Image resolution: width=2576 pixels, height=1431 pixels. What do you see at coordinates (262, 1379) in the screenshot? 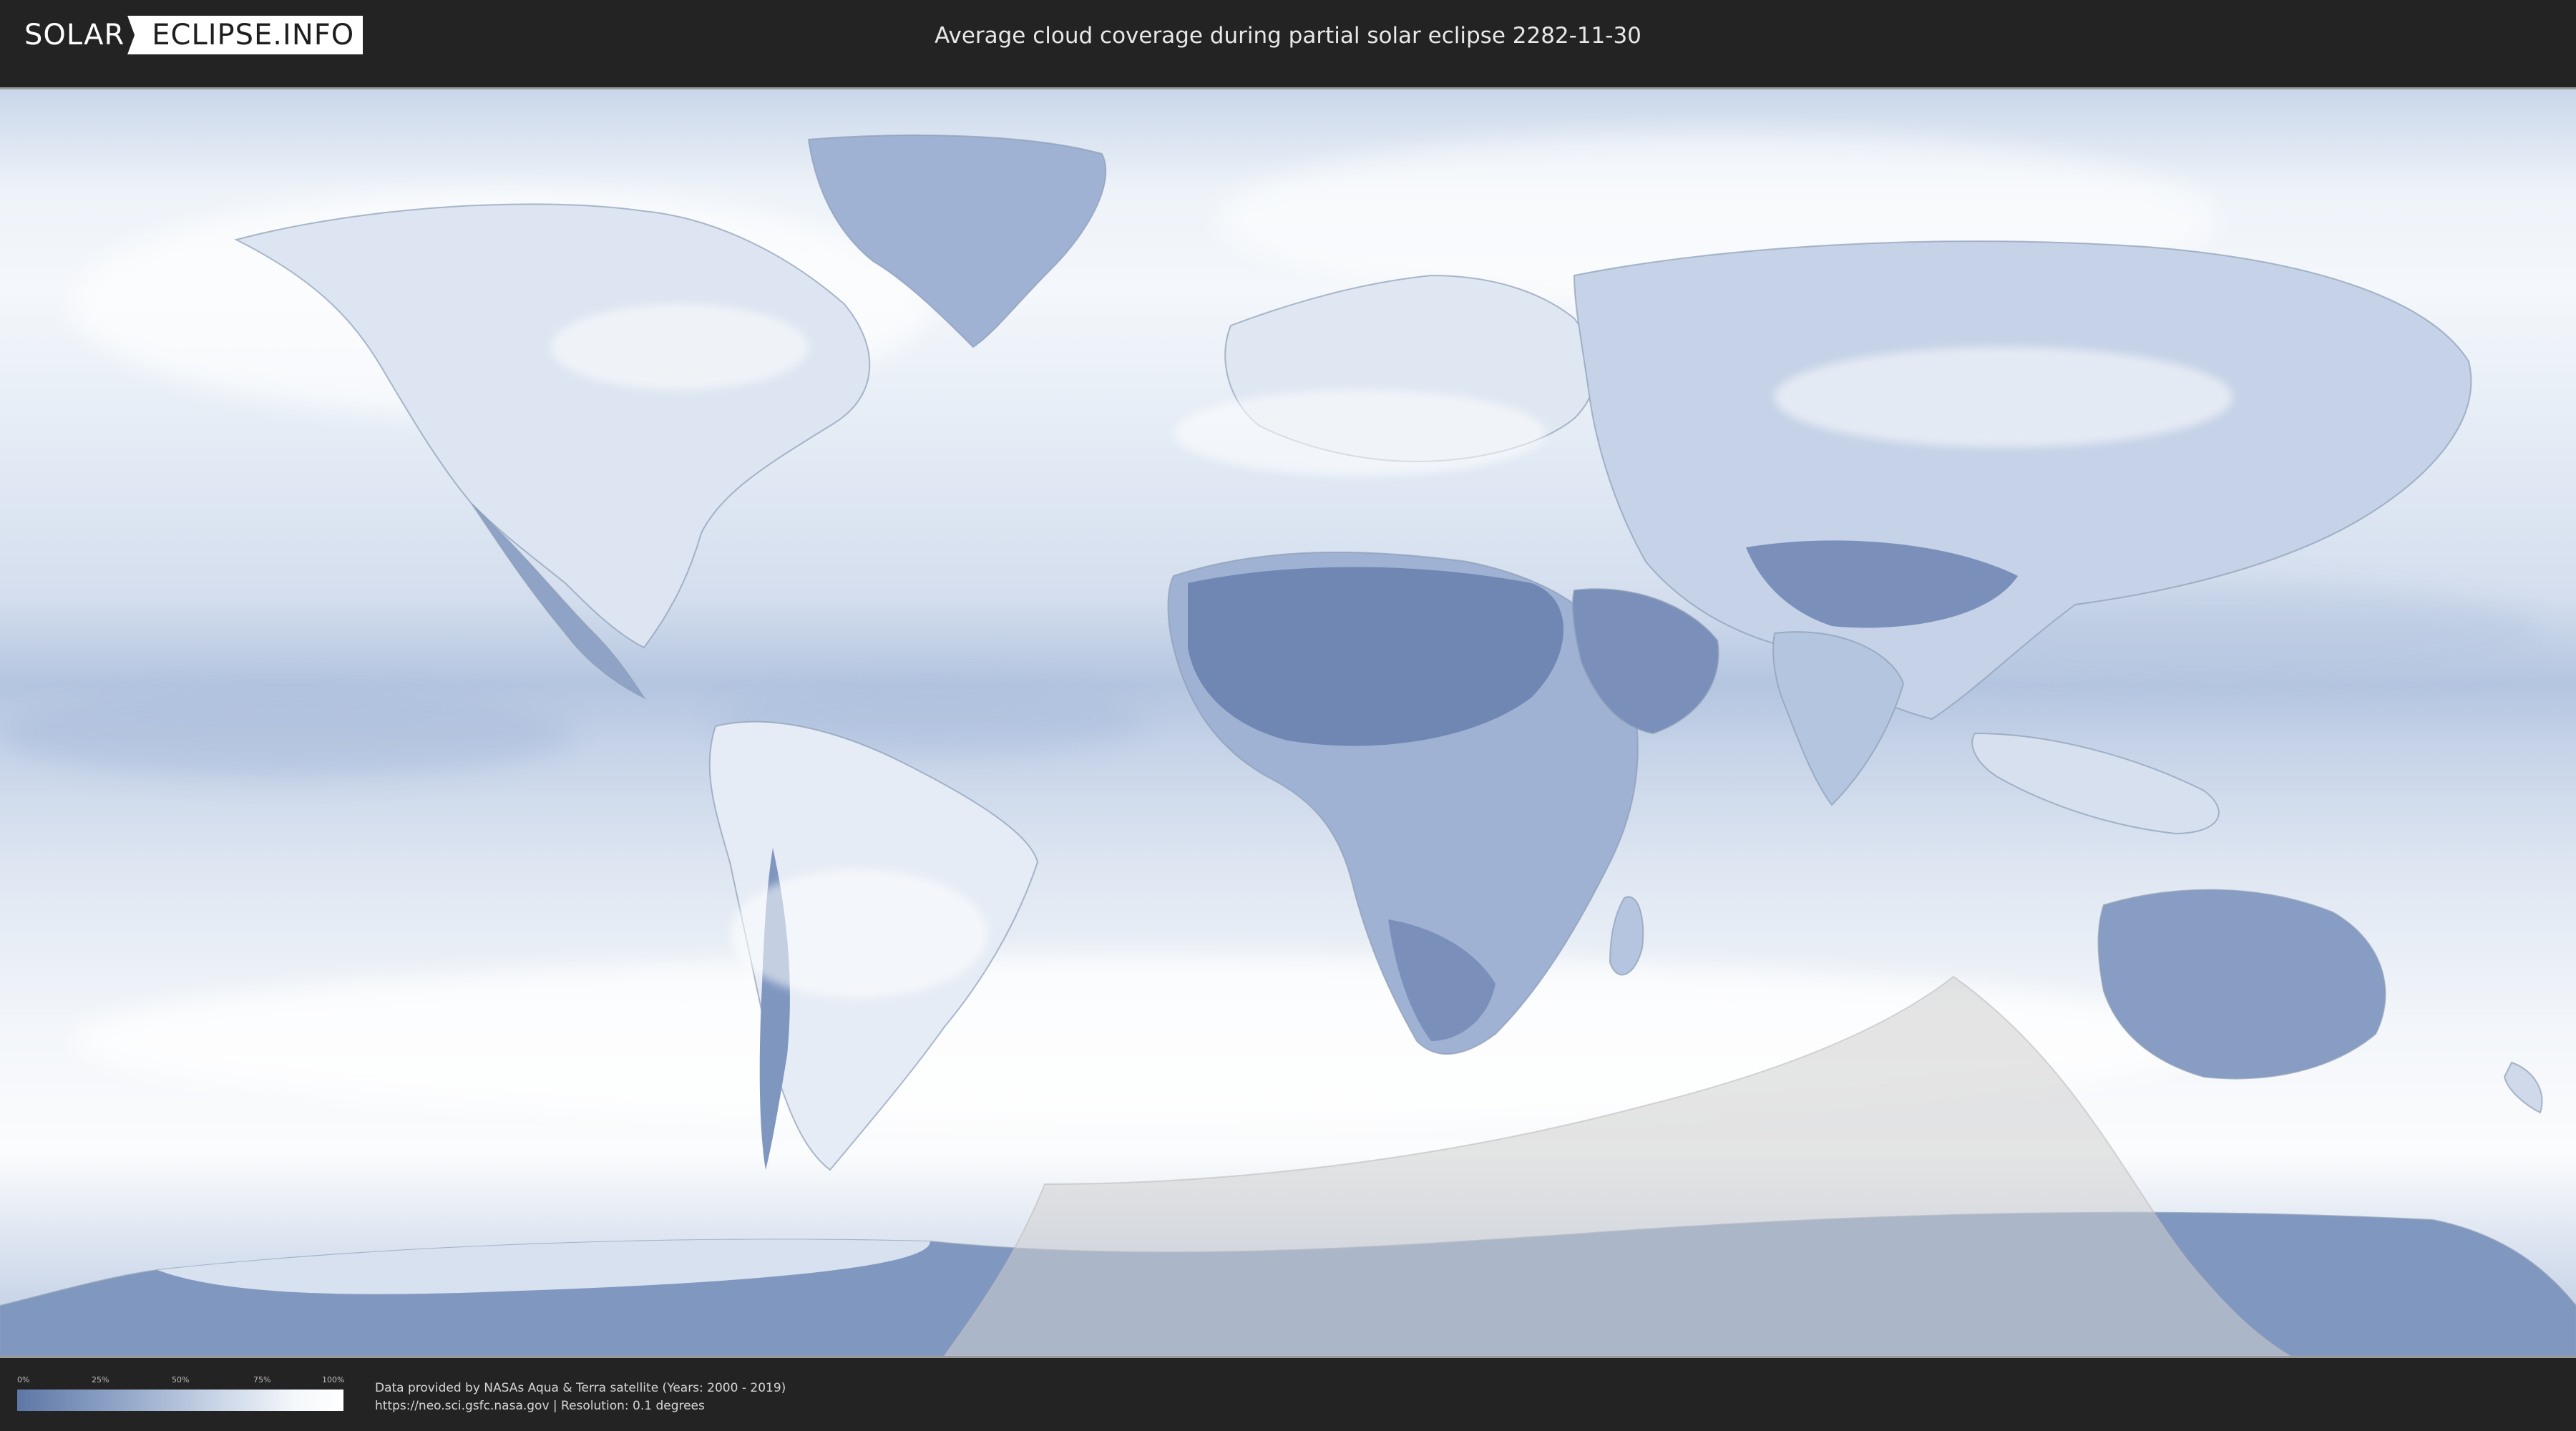
I see `legend-tick-75: 75%` at bounding box center [262, 1379].